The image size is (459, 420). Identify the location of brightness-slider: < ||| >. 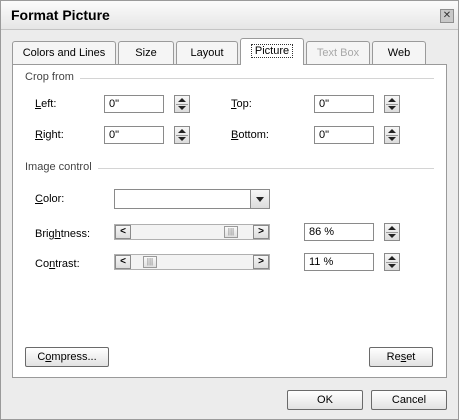
(192, 232).